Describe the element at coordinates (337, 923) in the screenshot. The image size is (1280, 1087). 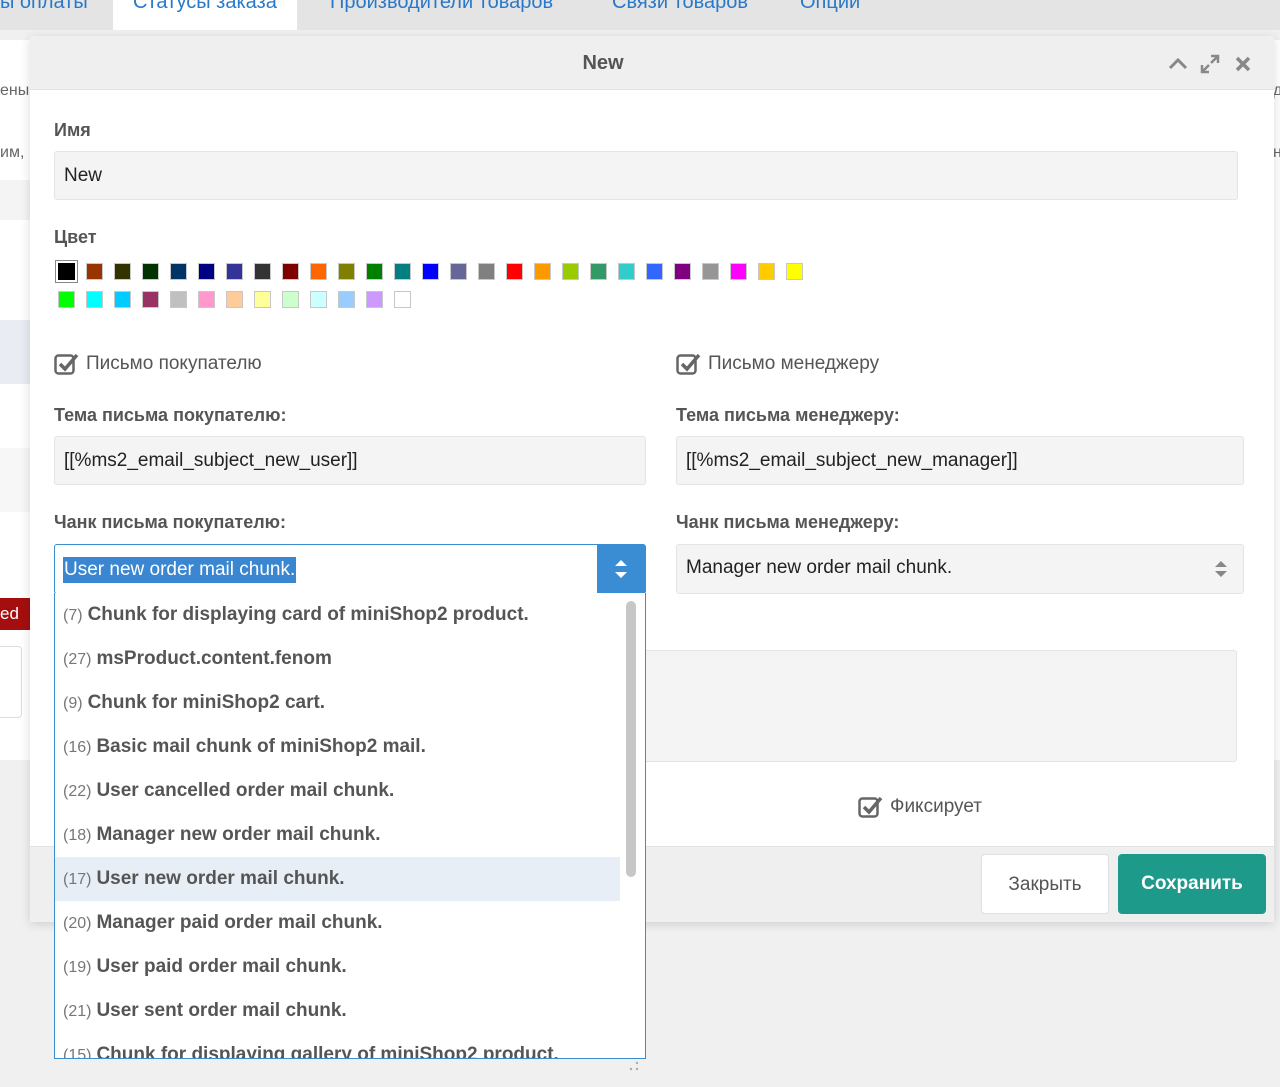
I see `dropdown-item: (20) Manager paid order mail chunk.` at that location.